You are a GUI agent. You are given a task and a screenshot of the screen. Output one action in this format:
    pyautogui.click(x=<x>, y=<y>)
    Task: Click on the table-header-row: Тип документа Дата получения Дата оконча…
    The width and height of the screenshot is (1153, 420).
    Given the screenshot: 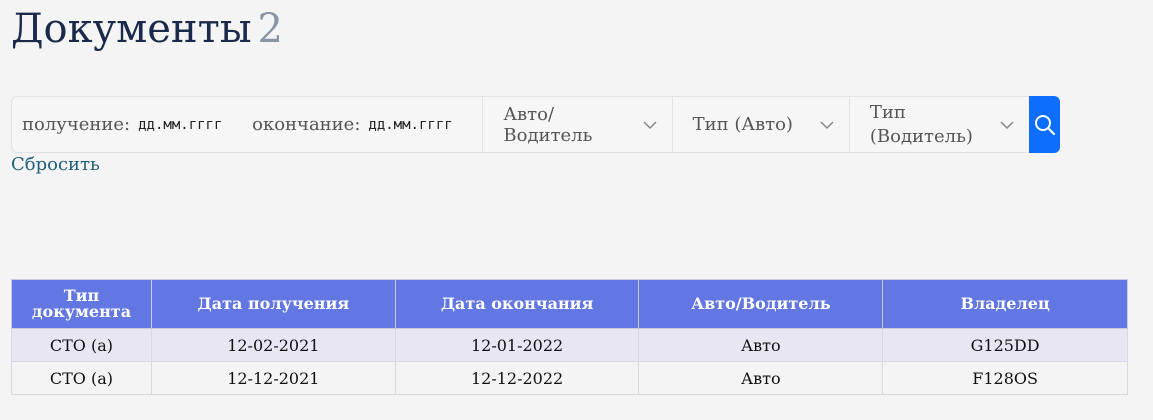 What is the action you would take?
    pyautogui.click(x=569, y=304)
    